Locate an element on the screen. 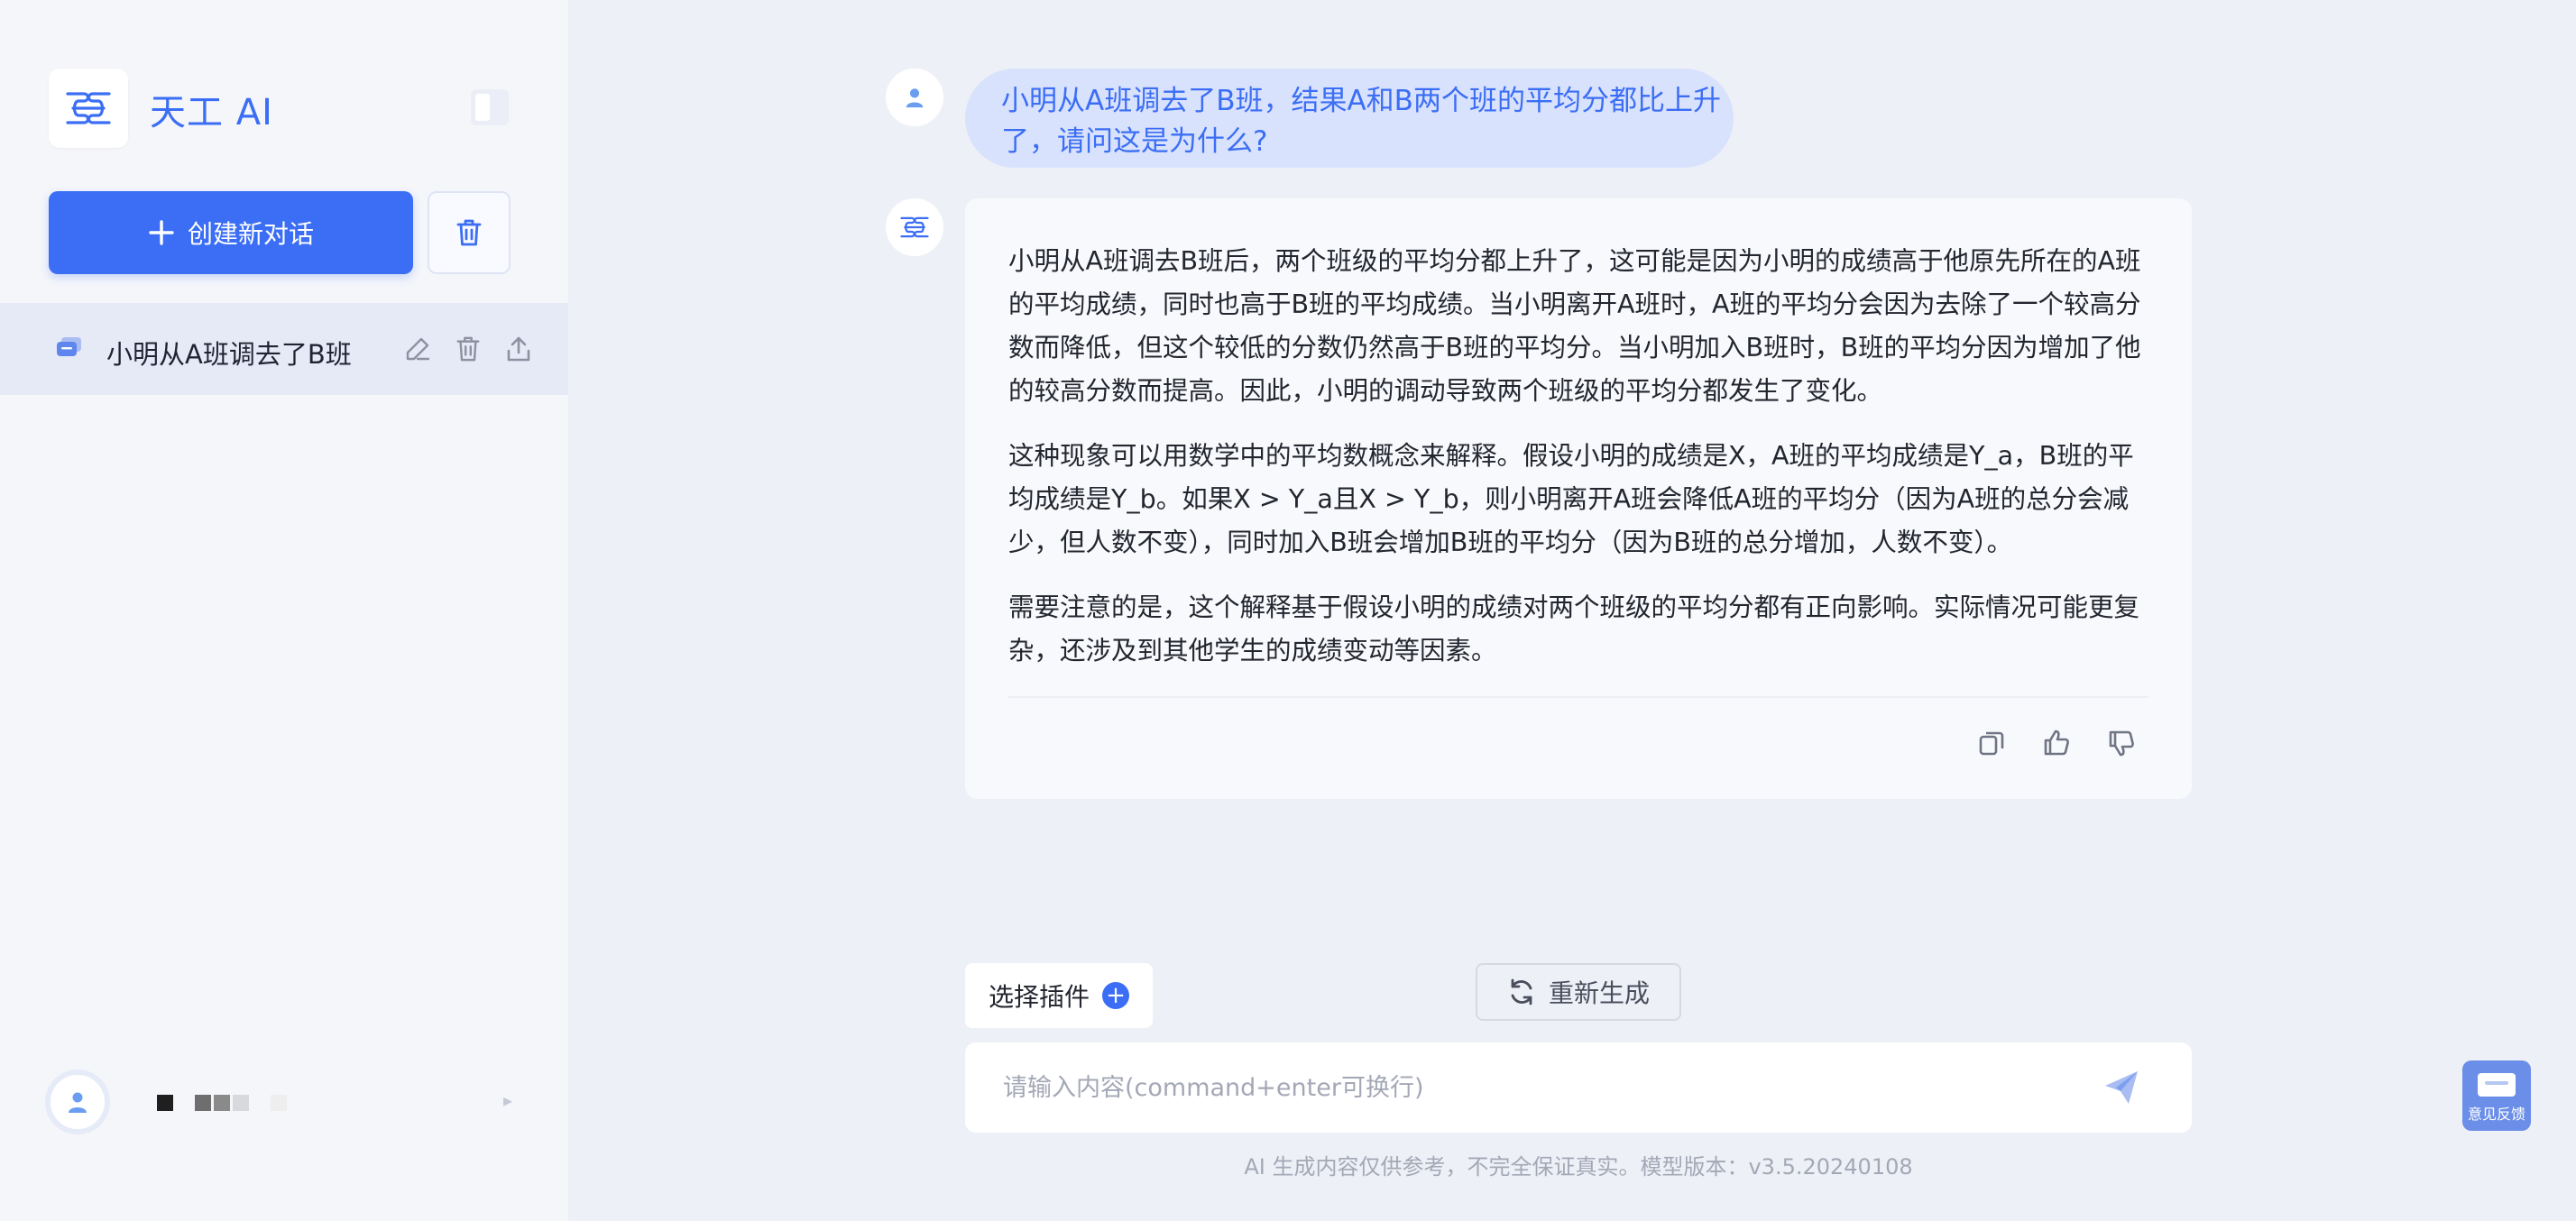  pencil-icon is located at coordinates (418, 349).